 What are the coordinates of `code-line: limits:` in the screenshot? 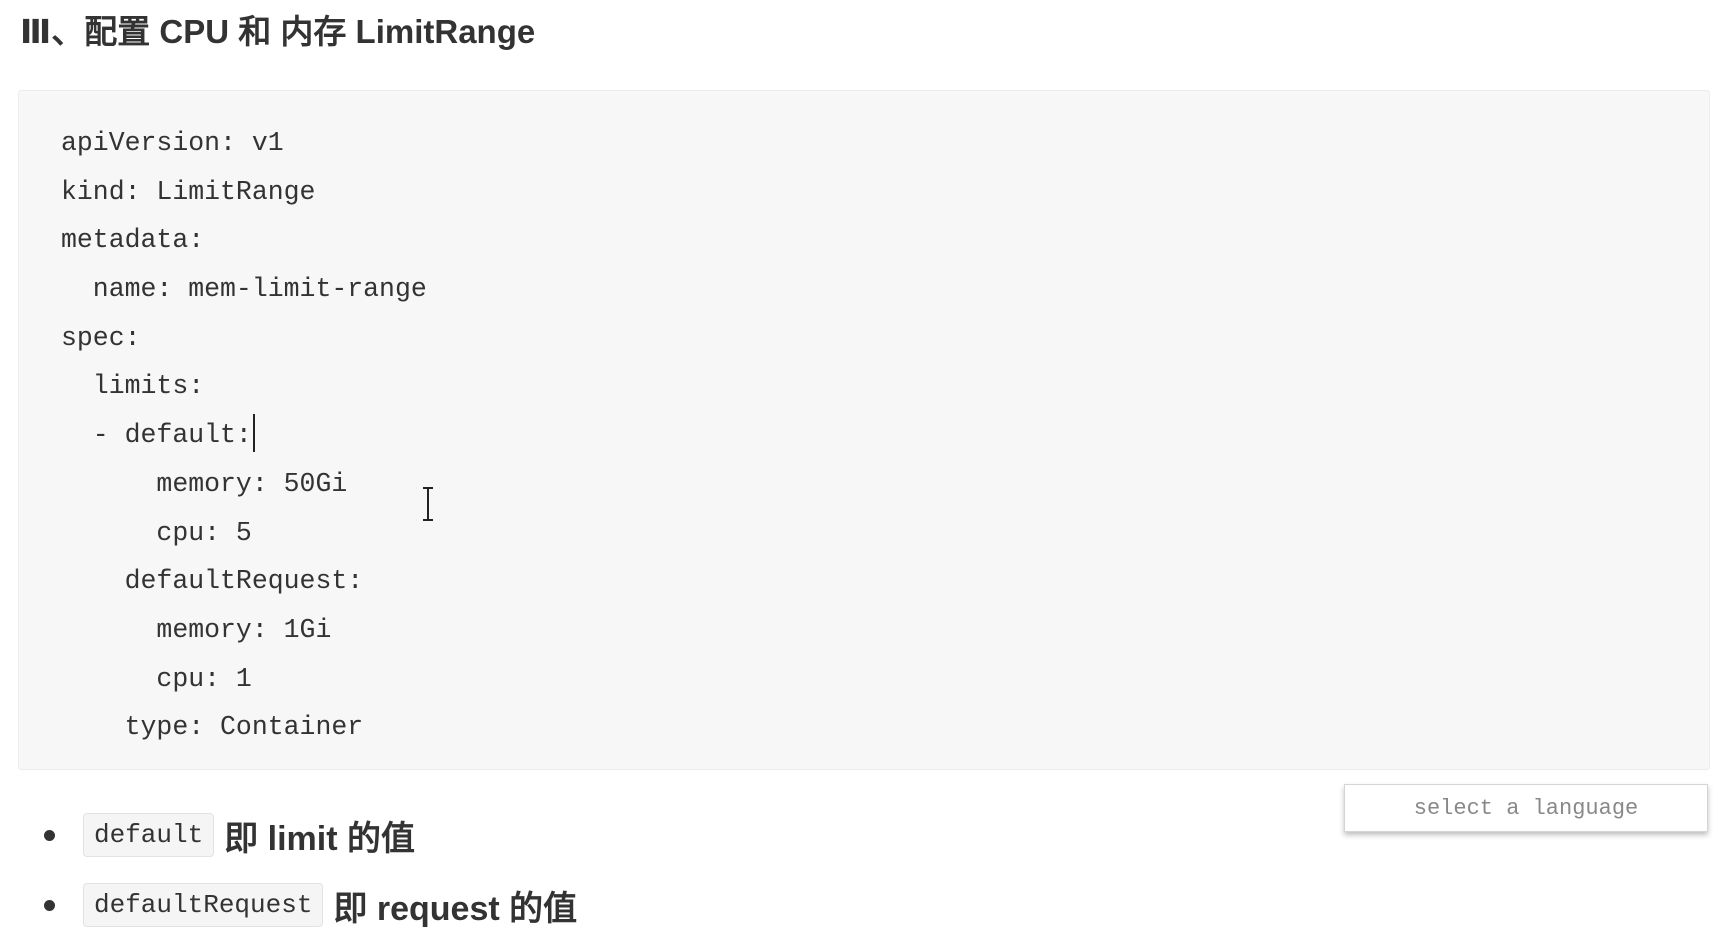 It's located at (133, 386).